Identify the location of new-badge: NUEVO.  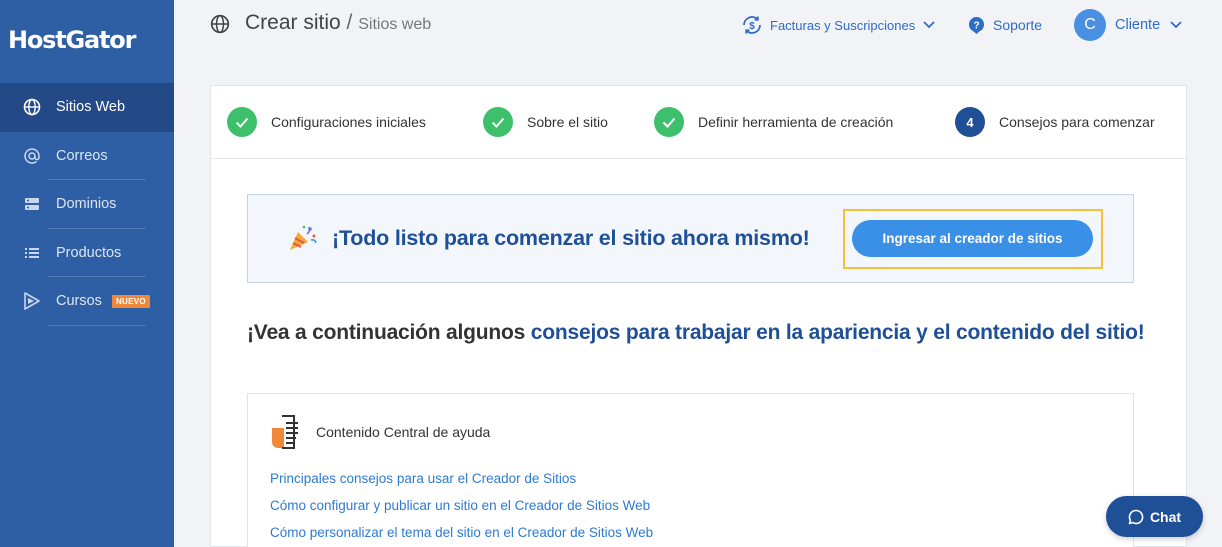
(130, 301).